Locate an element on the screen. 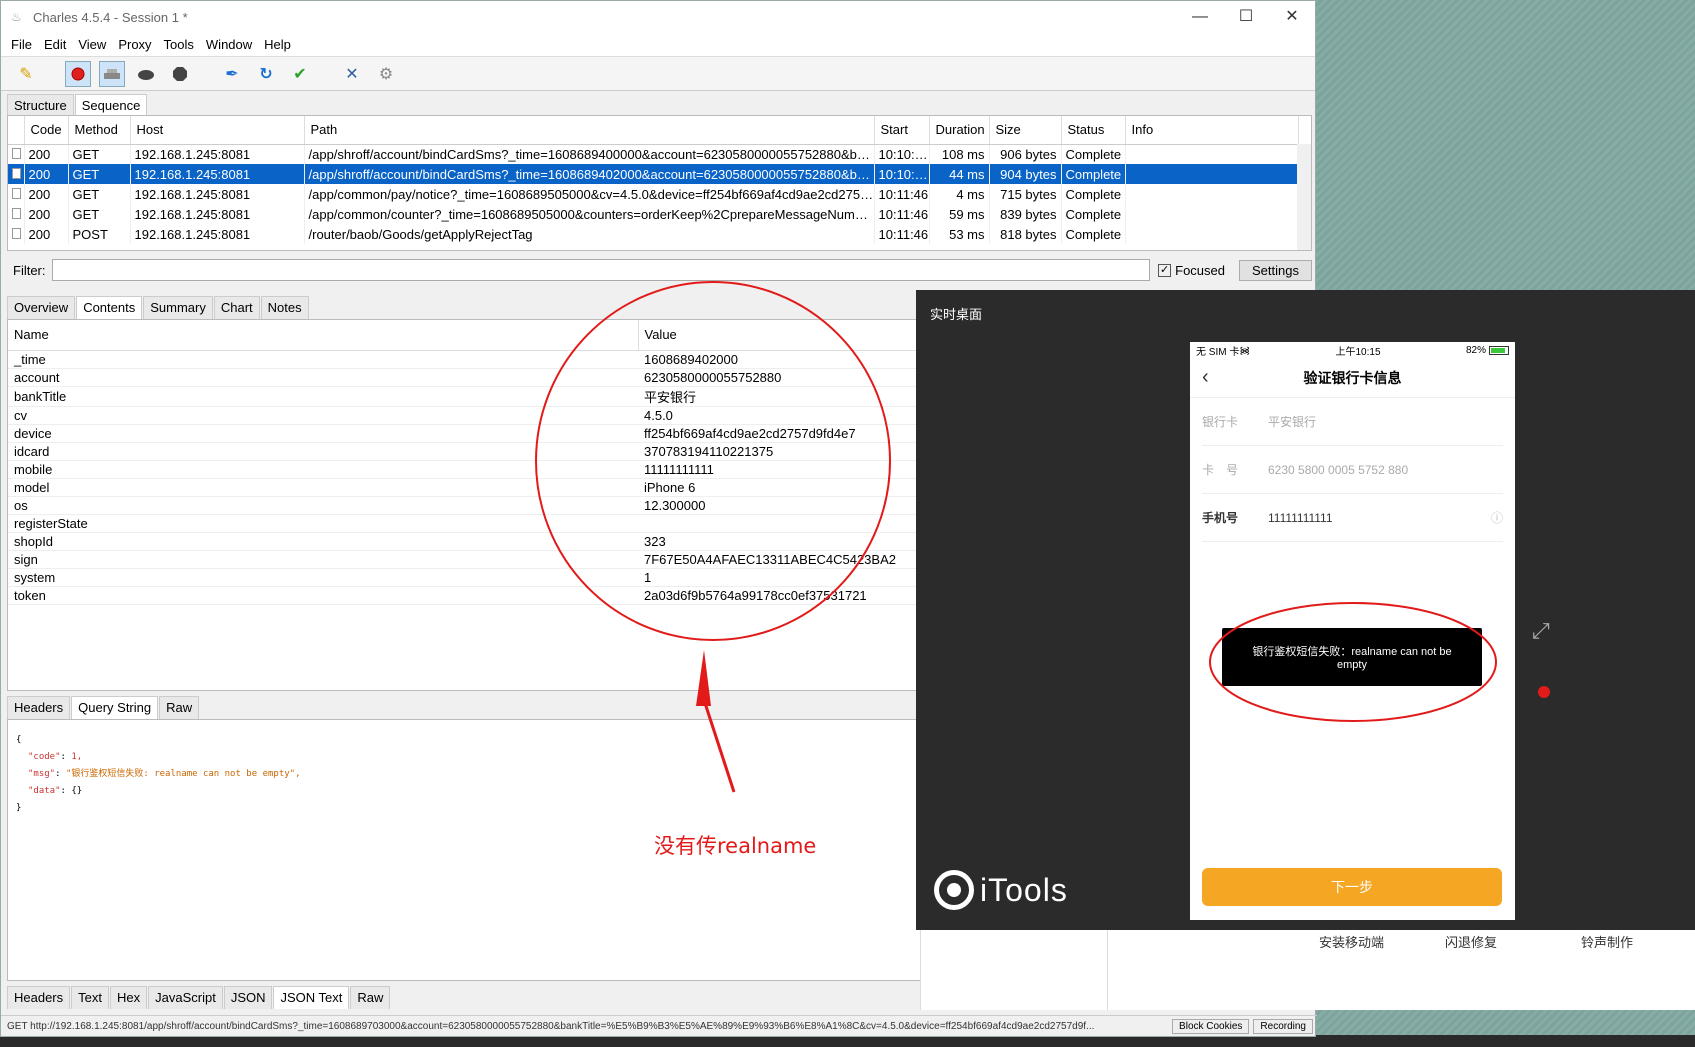 This screenshot has width=1695, height=1047. back-icon: ‹ is located at coordinates (1205, 377).